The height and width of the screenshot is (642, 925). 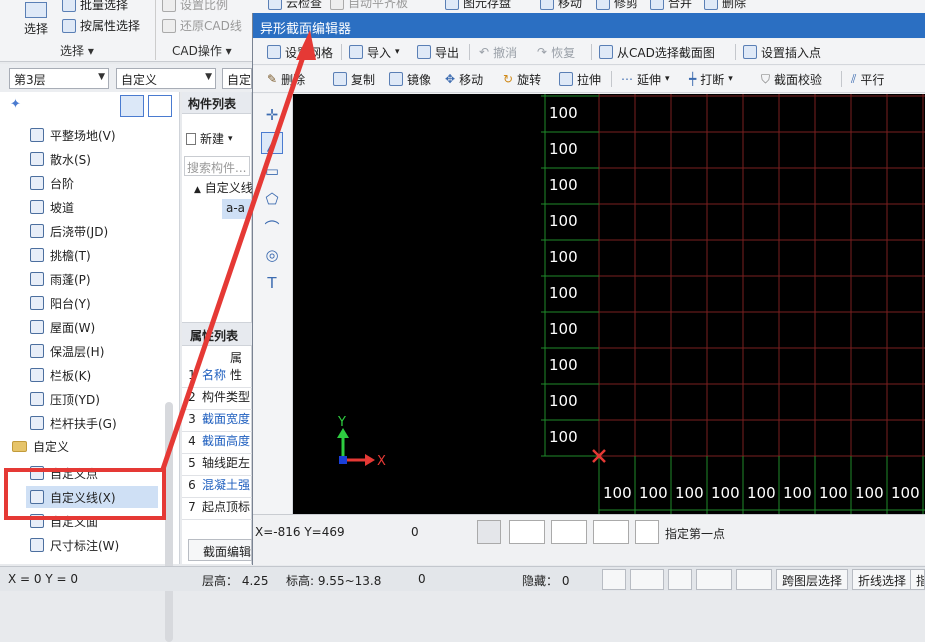 What do you see at coordinates (235, 581) in the screenshot?
I see `status-floor-height: 层高： 4.25` at bounding box center [235, 581].